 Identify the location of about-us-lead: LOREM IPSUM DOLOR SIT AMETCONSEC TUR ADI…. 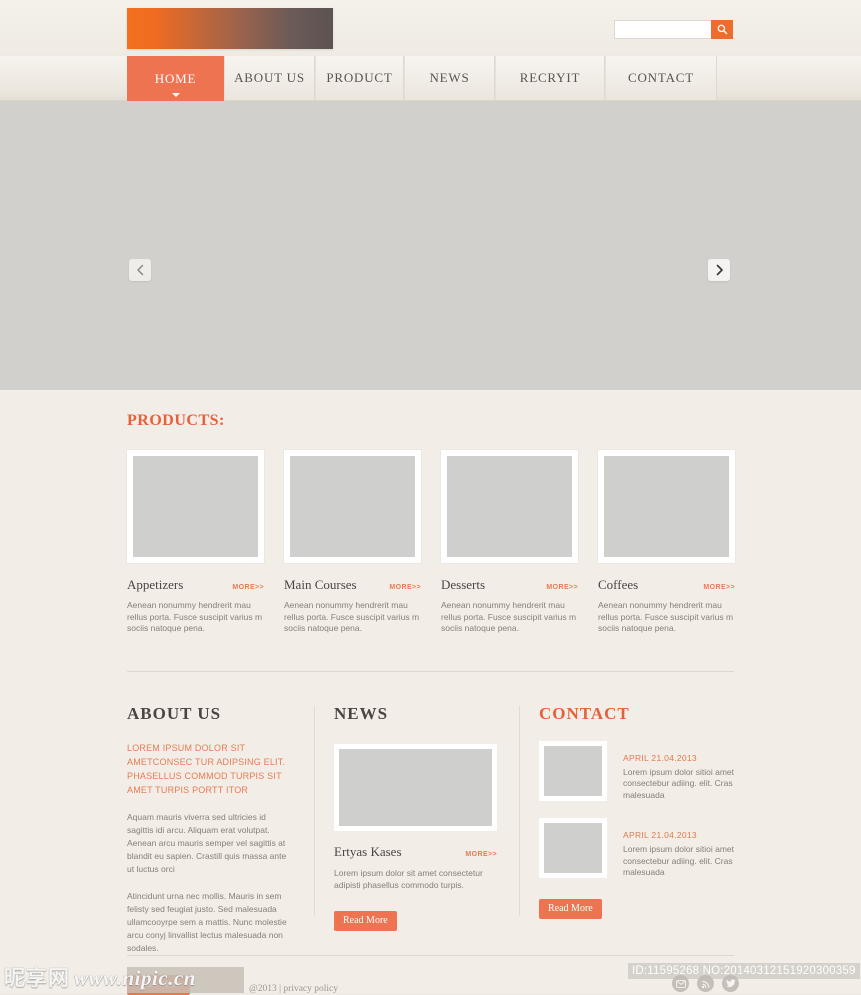
(206, 768).